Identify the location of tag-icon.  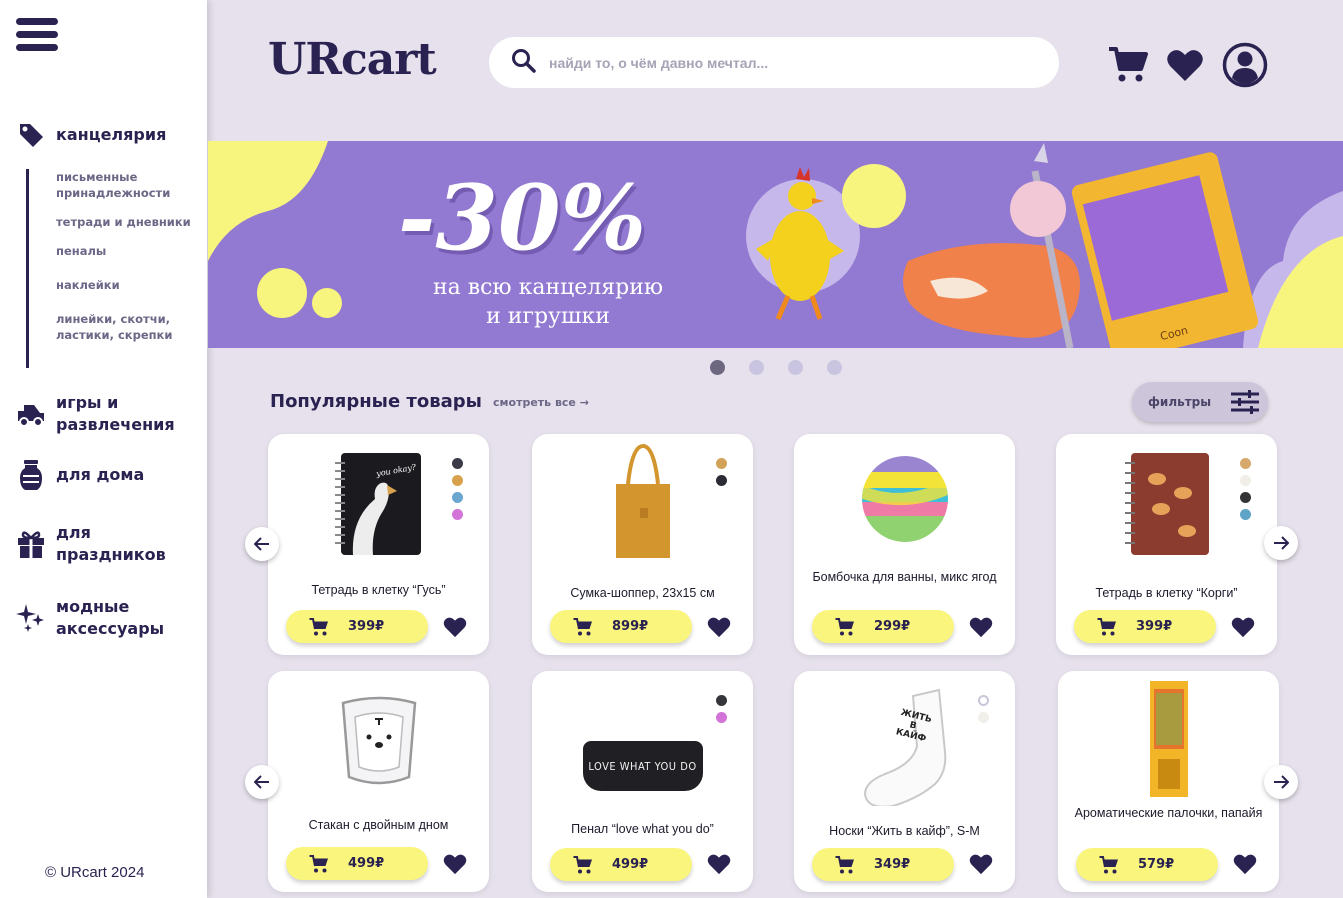
(31, 135).